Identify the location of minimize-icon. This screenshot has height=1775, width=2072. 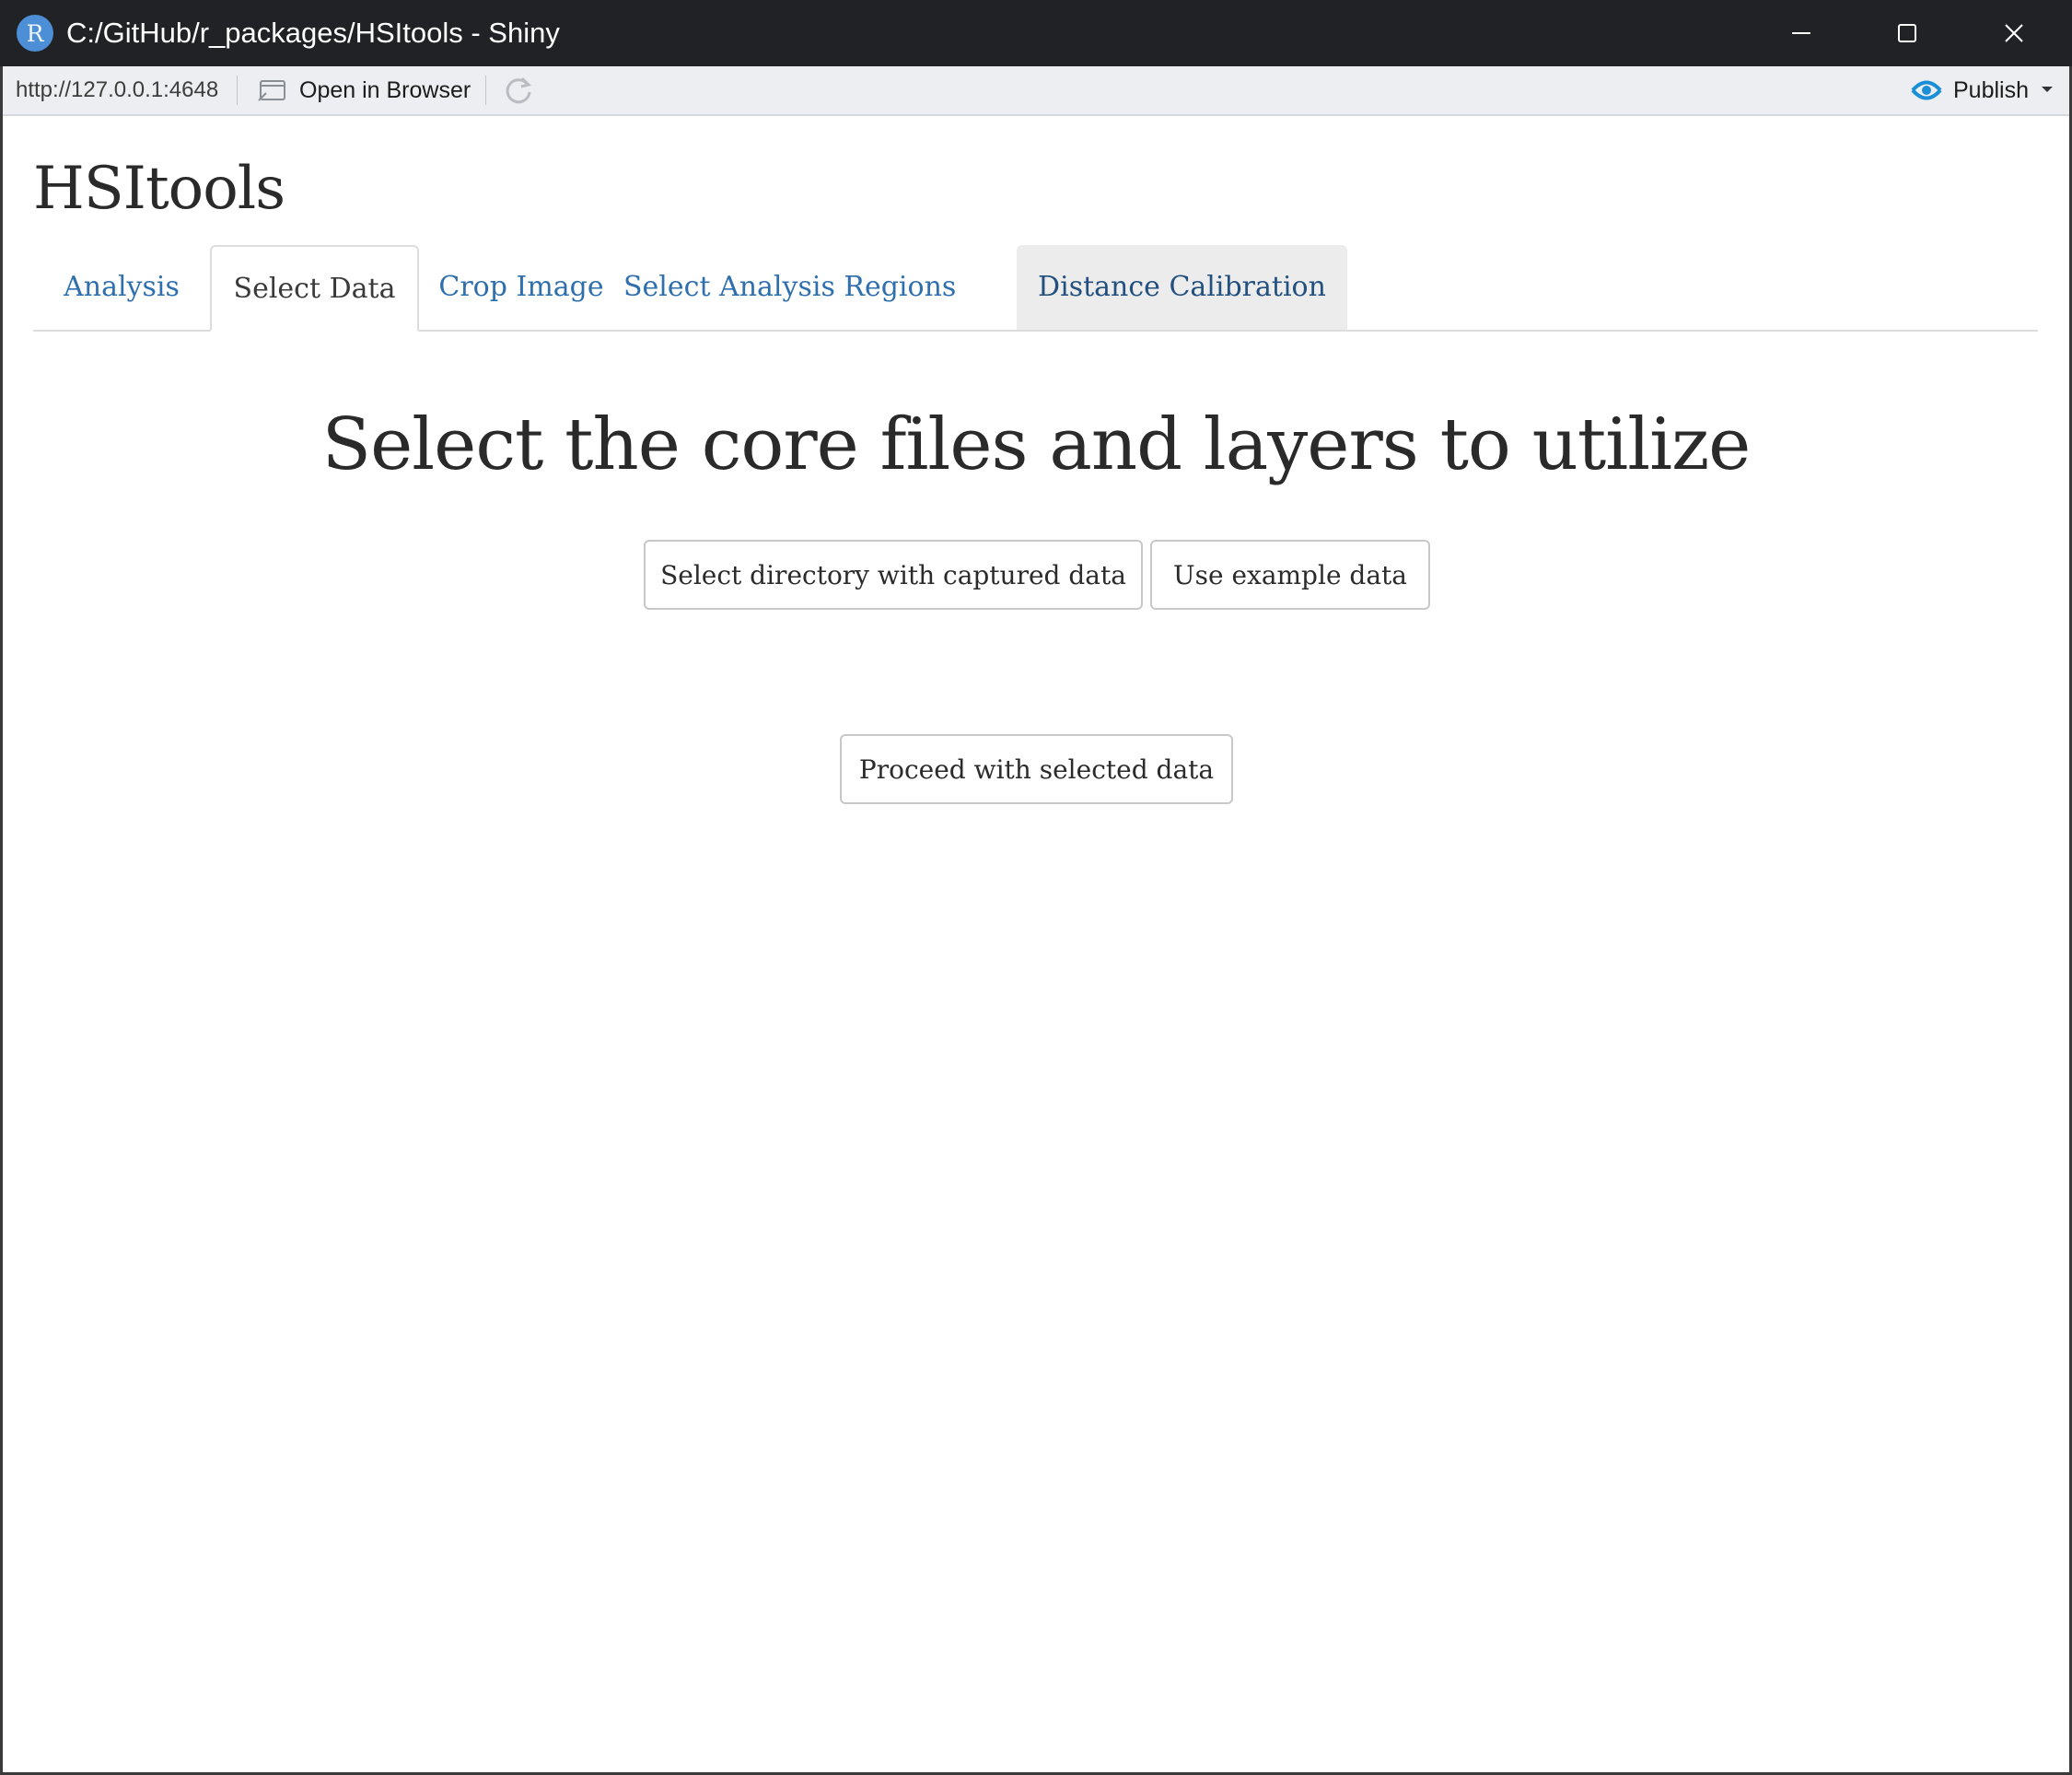
(1801, 33).